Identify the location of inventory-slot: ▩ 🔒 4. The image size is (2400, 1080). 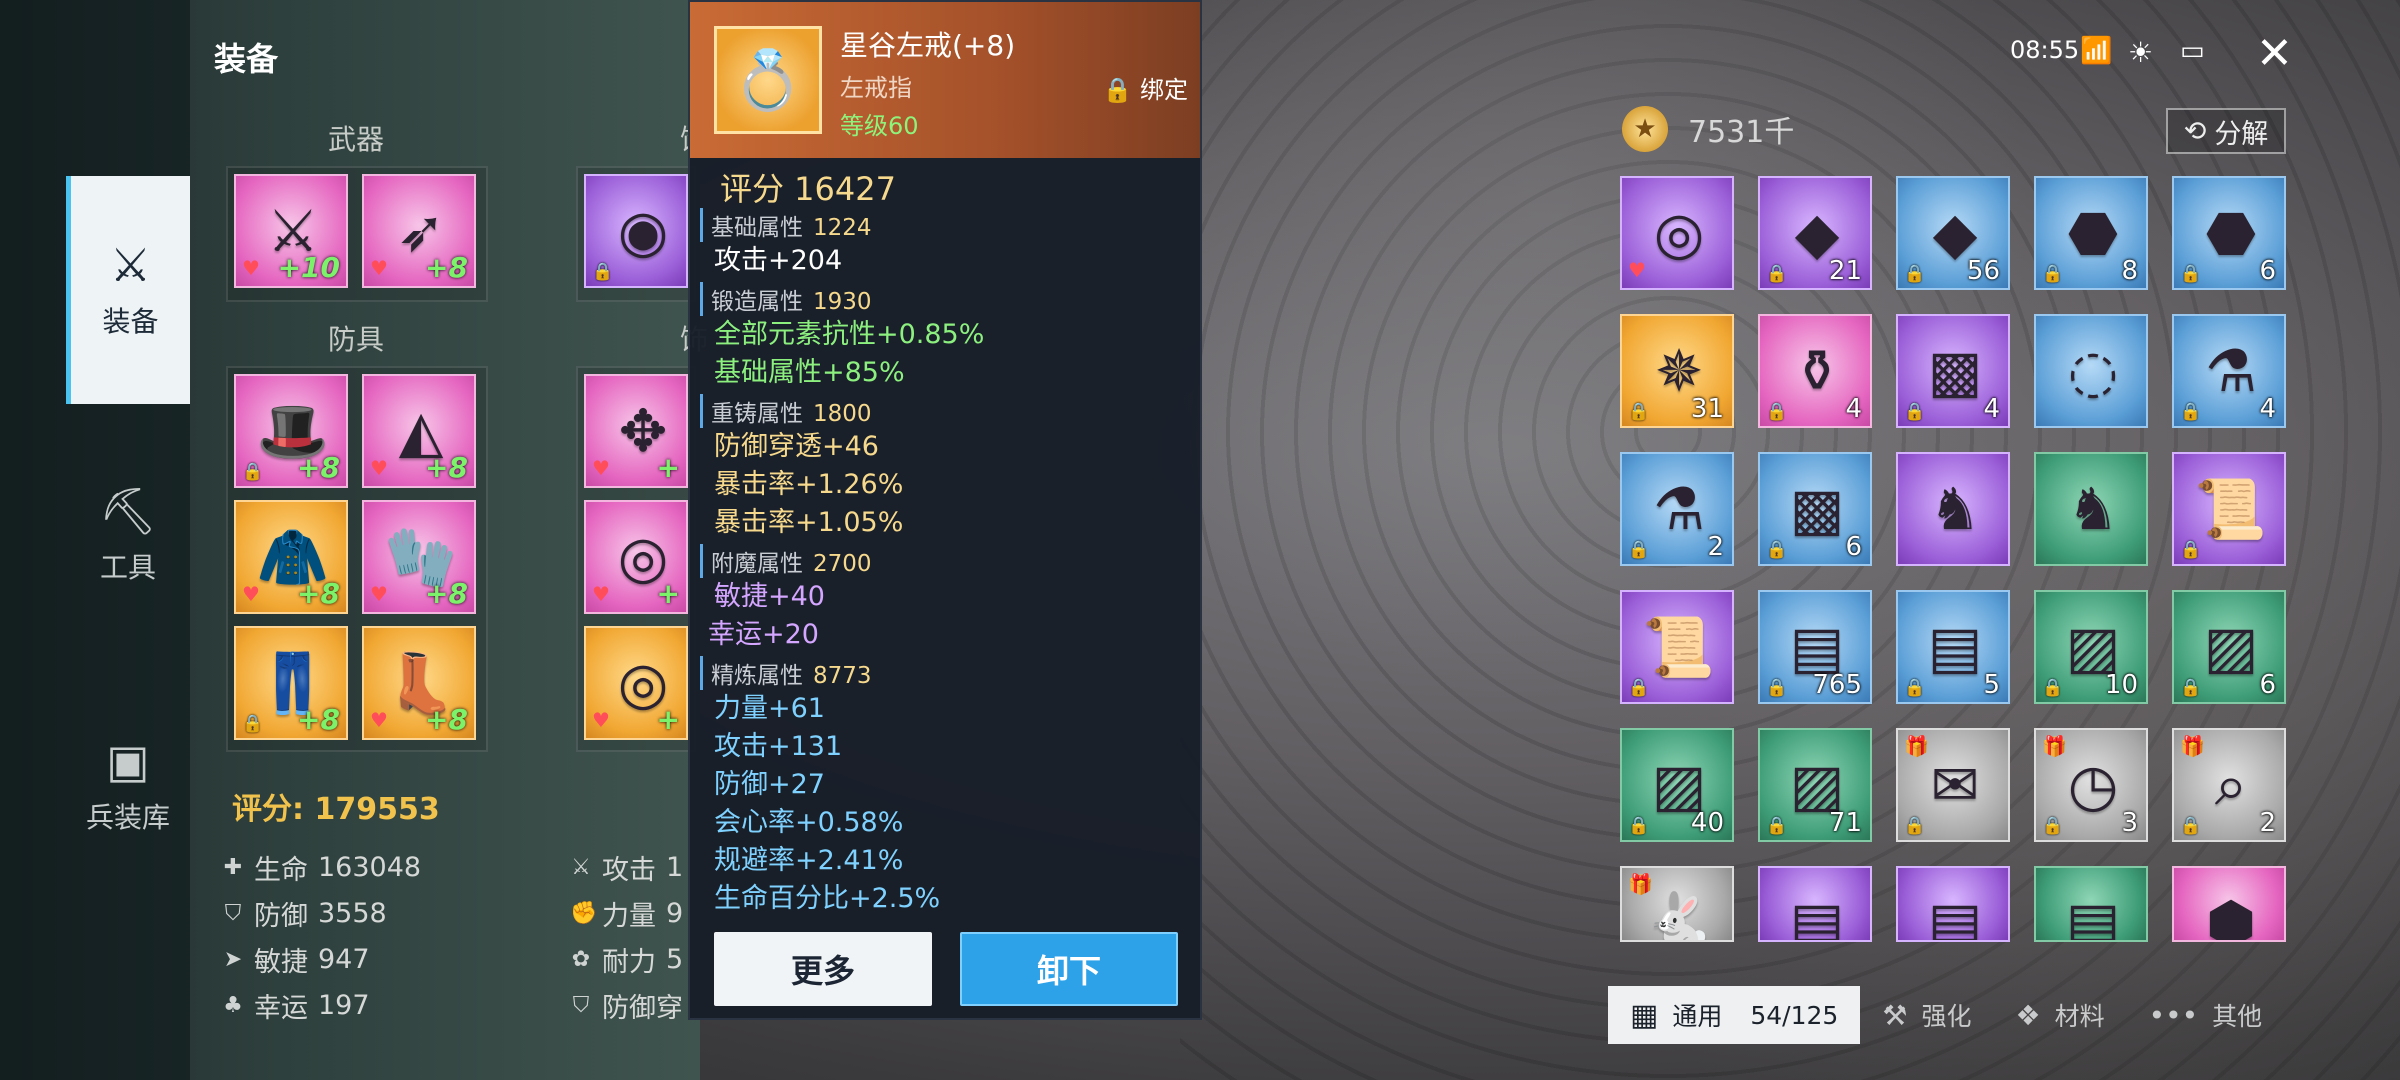
(1953, 371).